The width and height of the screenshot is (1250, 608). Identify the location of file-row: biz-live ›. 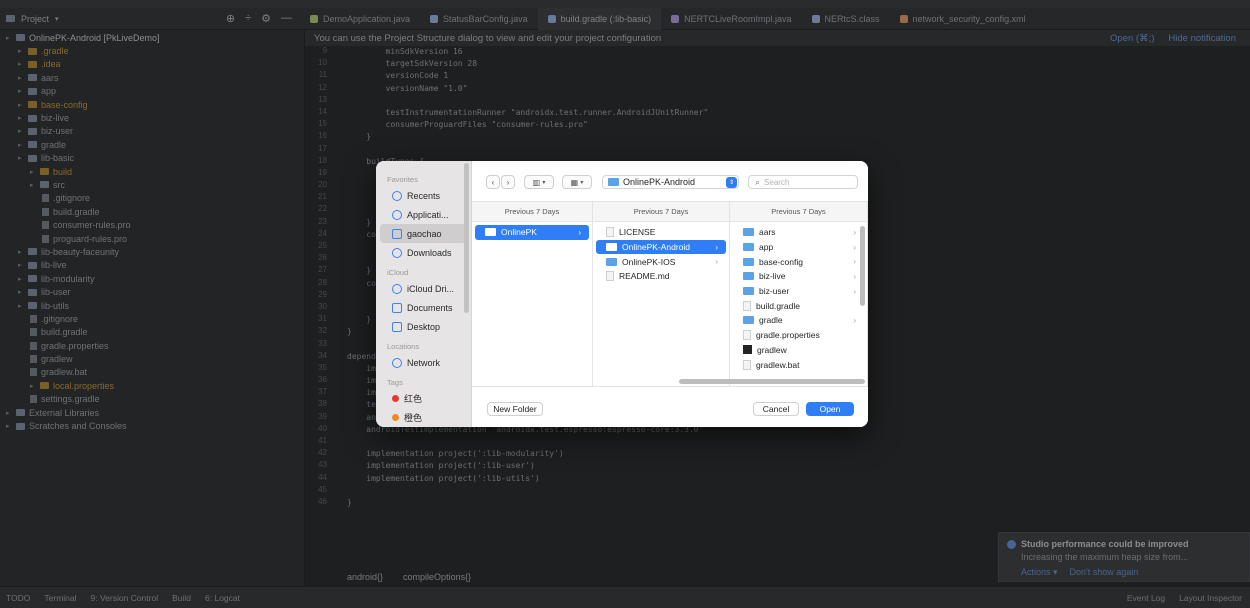
(798, 276).